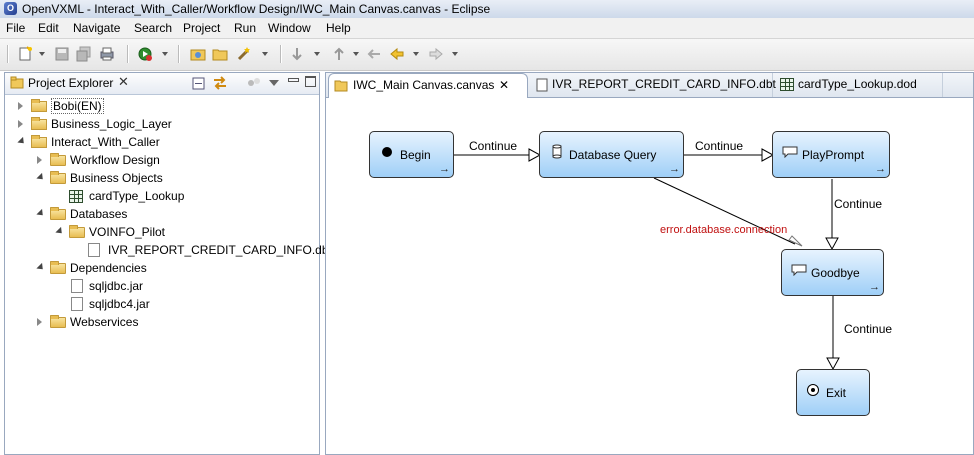  What do you see at coordinates (254, 83) in the screenshot?
I see `filter-icon` at bounding box center [254, 83].